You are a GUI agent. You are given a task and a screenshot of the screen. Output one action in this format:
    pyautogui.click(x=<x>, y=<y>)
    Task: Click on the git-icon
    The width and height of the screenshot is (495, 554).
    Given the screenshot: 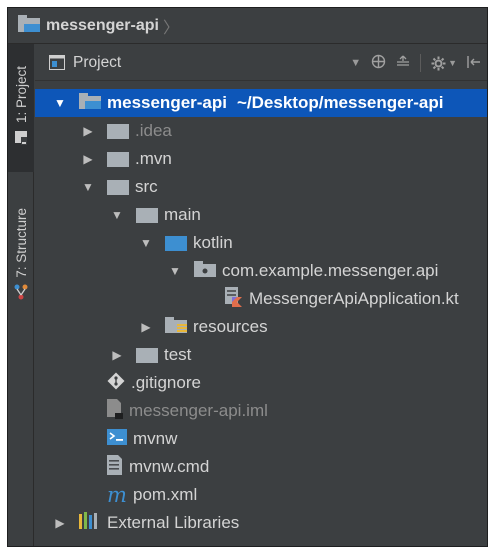 What is the action you would take?
    pyautogui.click(x=116, y=383)
    